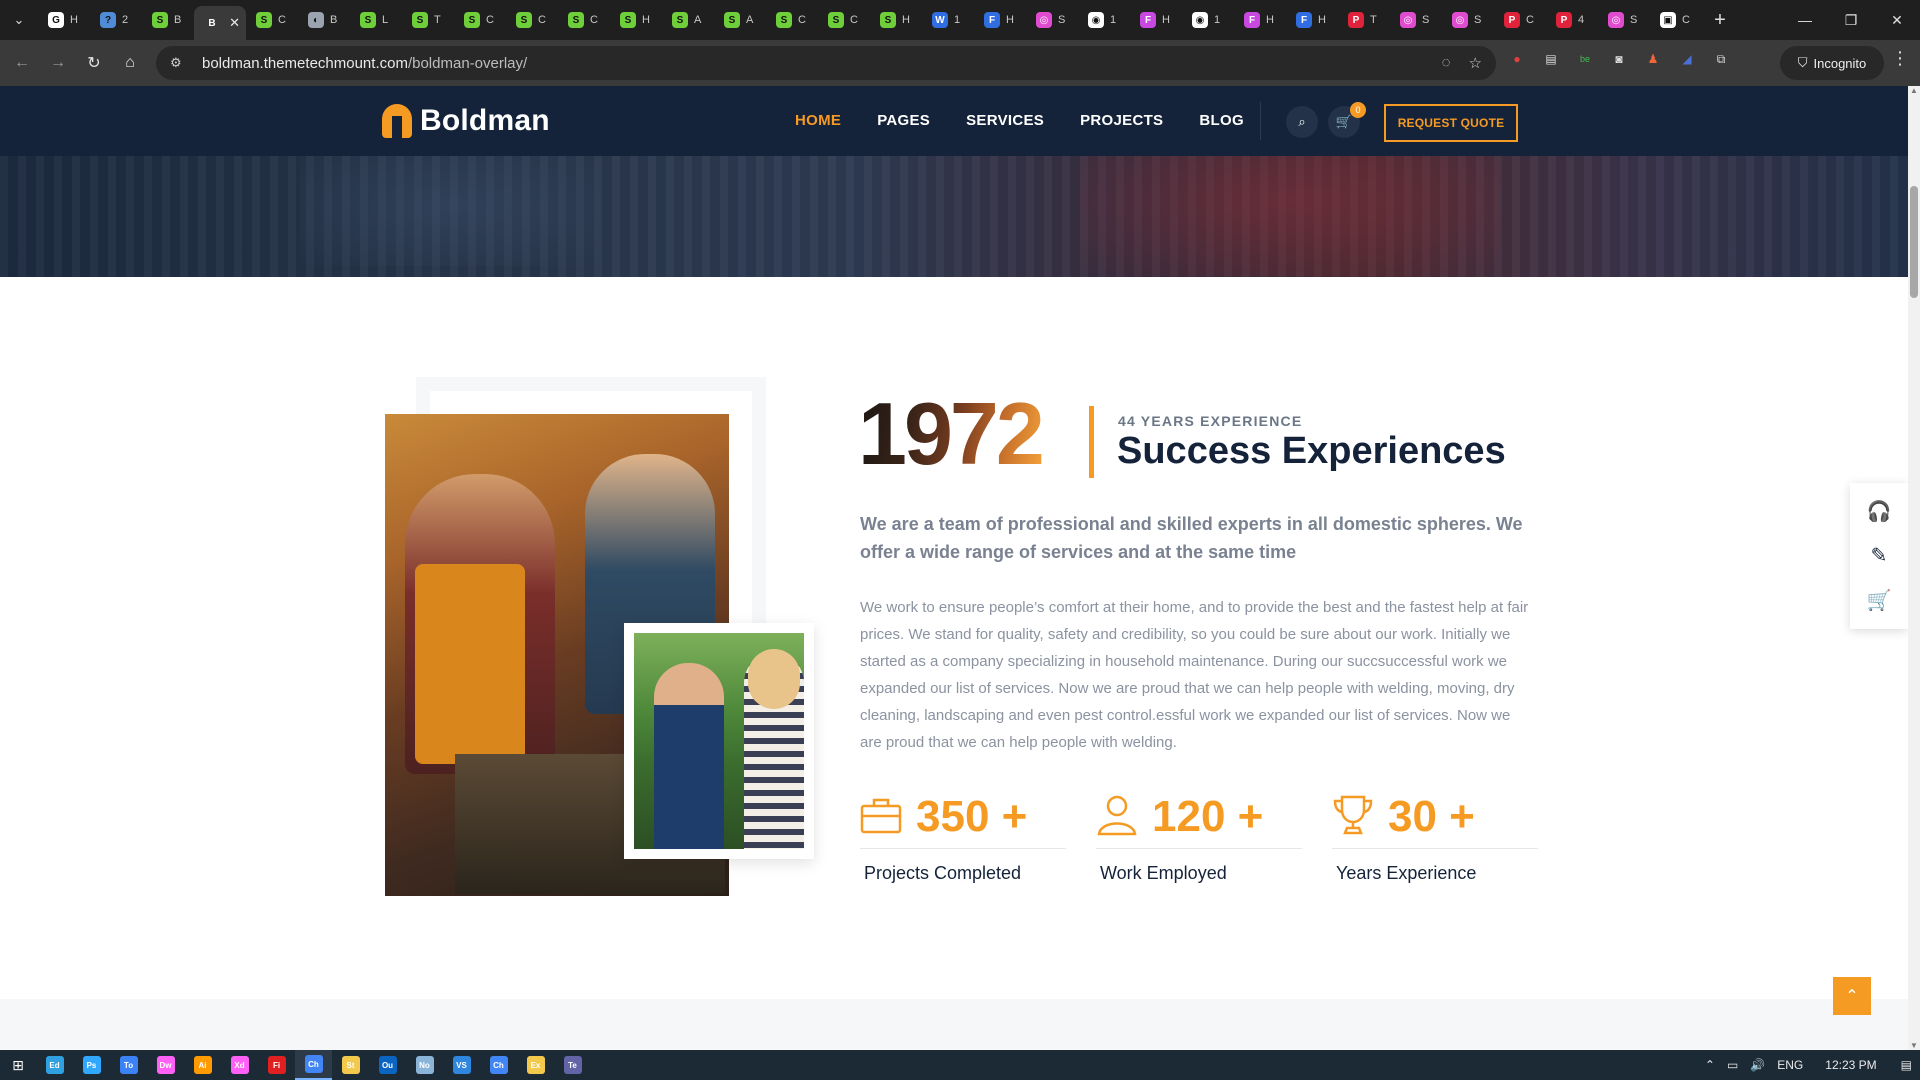 The height and width of the screenshot is (1080, 1920). What do you see at coordinates (1451, 123) in the screenshot?
I see `request-quote-button: REQUEST QUOTE` at bounding box center [1451, 123].